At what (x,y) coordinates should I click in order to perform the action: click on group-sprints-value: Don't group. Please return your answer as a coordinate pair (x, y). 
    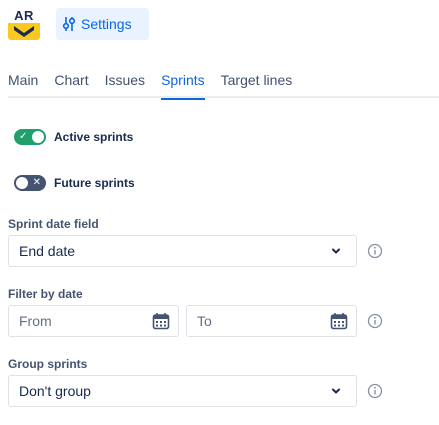
    Looking at the image, I should click on (55, 391).